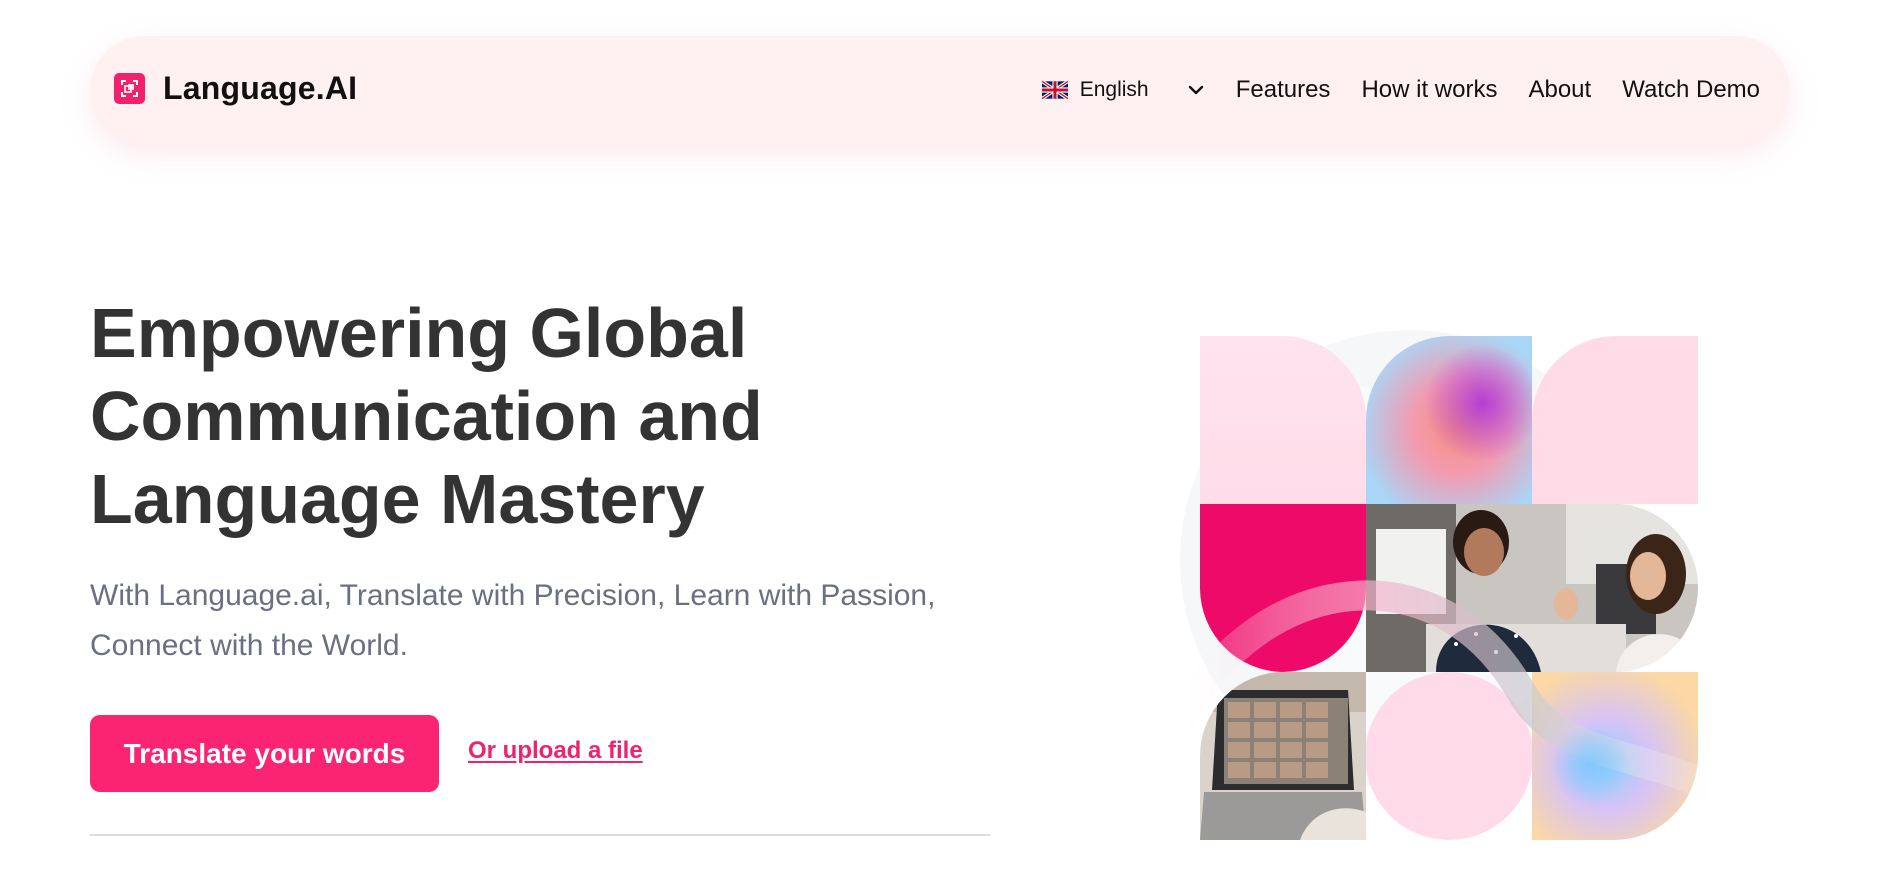 Image resolution: width=1877 pixels, height=886 pixels. Describe the element at coordinates (1429, 90) in the screenshot. I see `nav-link-how-it-works: How it works` at that location.